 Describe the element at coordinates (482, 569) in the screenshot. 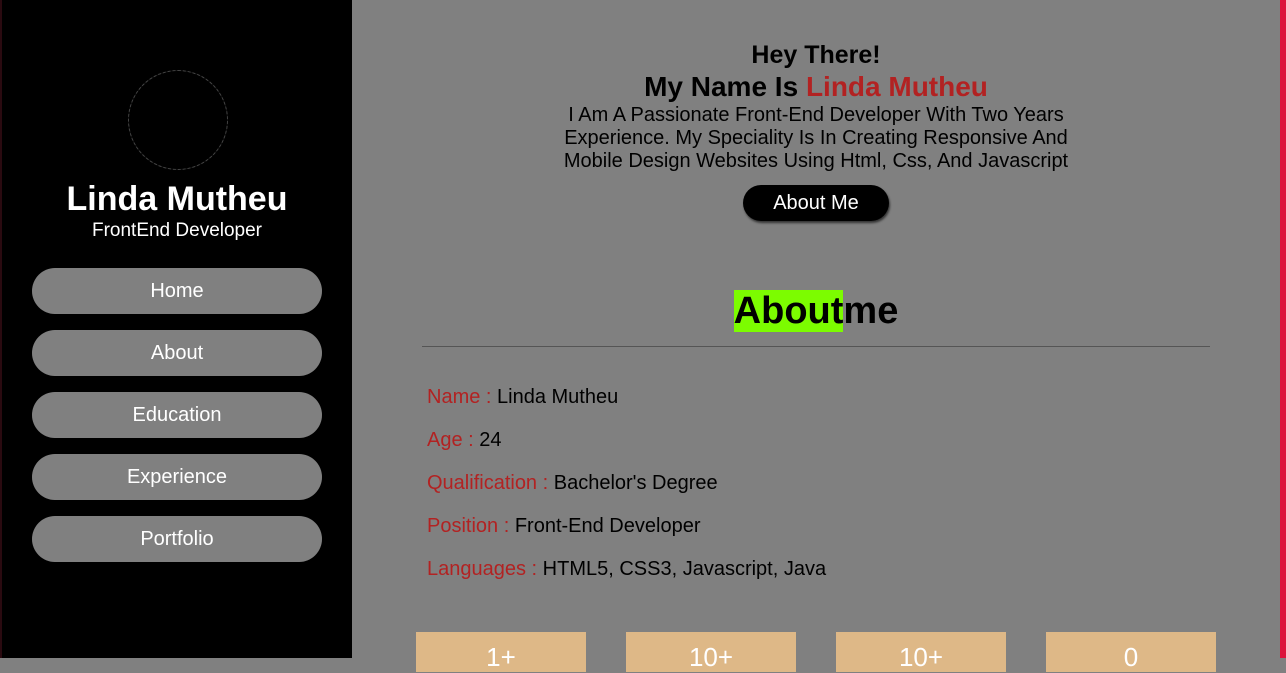

I see `info-key: Languages :` at that location.